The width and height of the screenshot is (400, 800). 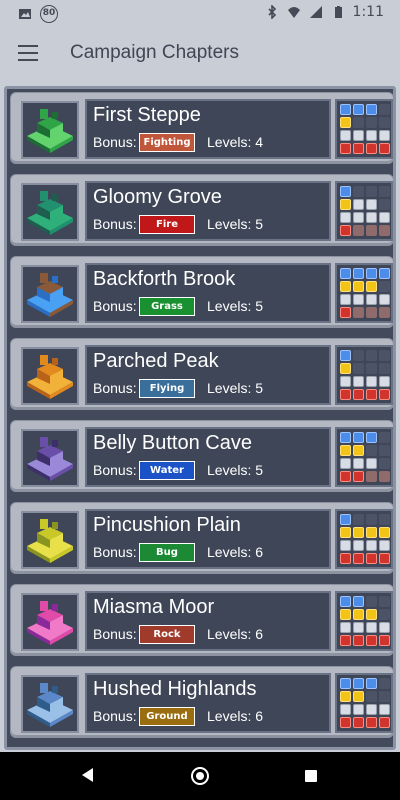 What do you see at coordinates (208, 539) in the screenshot?
I see `chapter-info: Pincushion Plain Bonus: Bug Levels: 6` at bounding box center [208, 539].